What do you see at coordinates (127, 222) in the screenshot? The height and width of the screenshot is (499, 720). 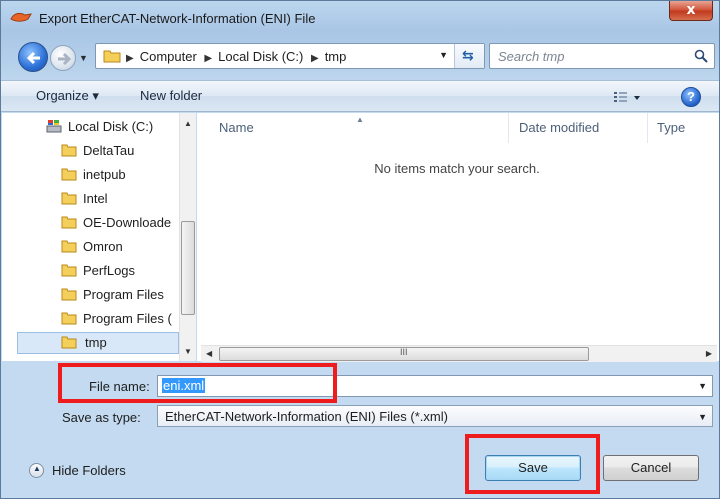 I see `tree-item-label: OE-Downloade` at bounding box center [127, 222].